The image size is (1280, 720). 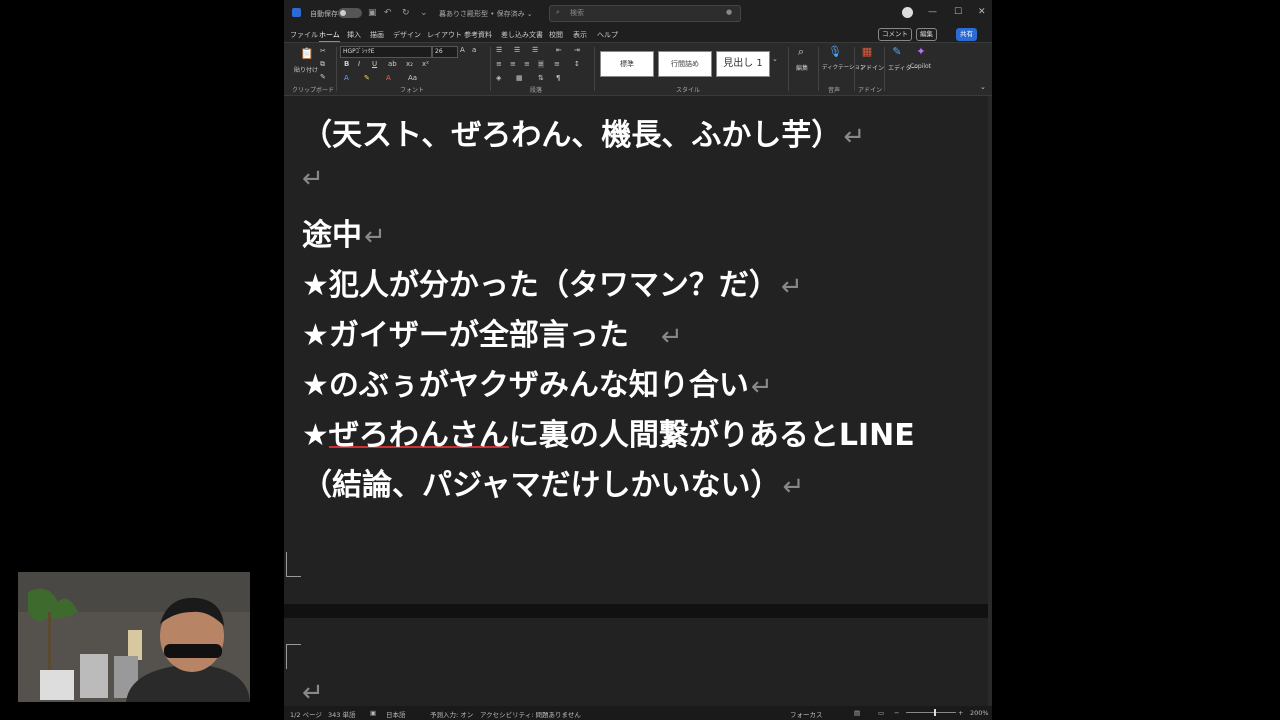 What do you see at coordinates (844, 67) in the screenshot?
I see `dictate-label: ディクテーション` at bounding box center [844, 67].